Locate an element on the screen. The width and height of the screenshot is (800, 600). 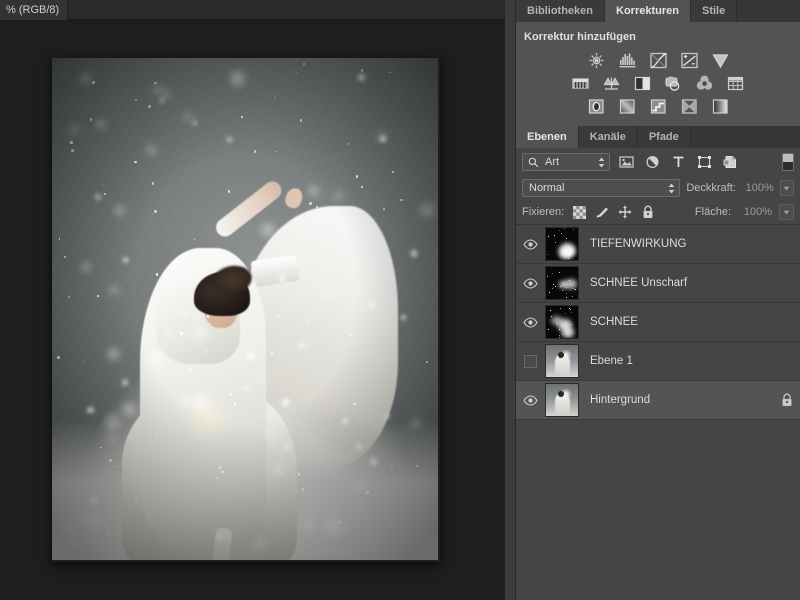
layer-row: Ebene 1 is located at coordinates (658, 361).